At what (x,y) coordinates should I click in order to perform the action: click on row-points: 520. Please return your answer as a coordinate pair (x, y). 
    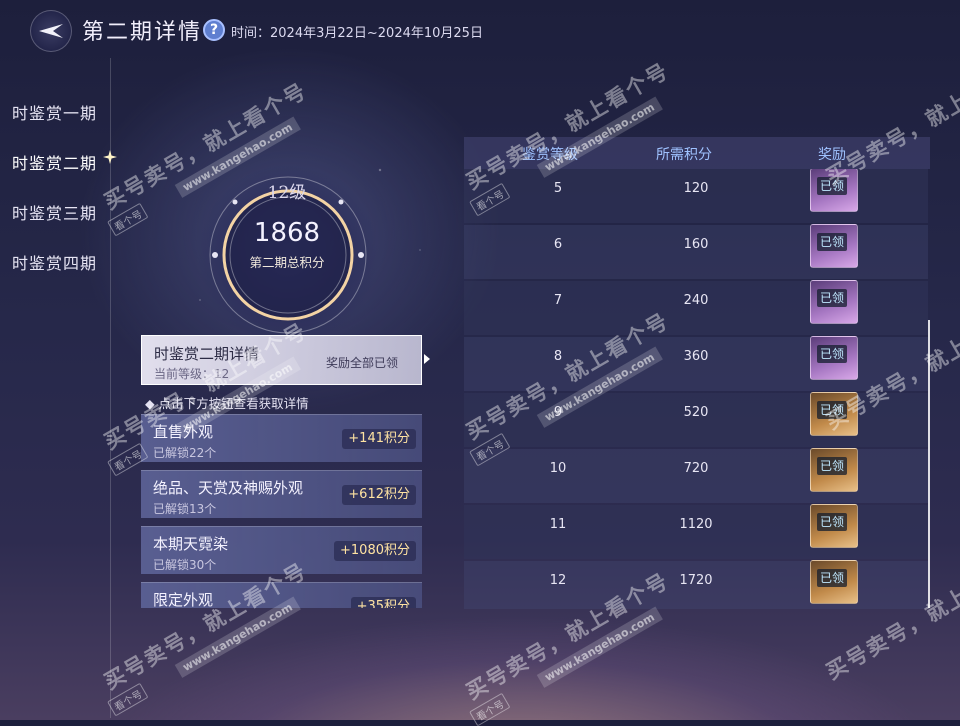
    Looking at the image, I should click on (696, 412).